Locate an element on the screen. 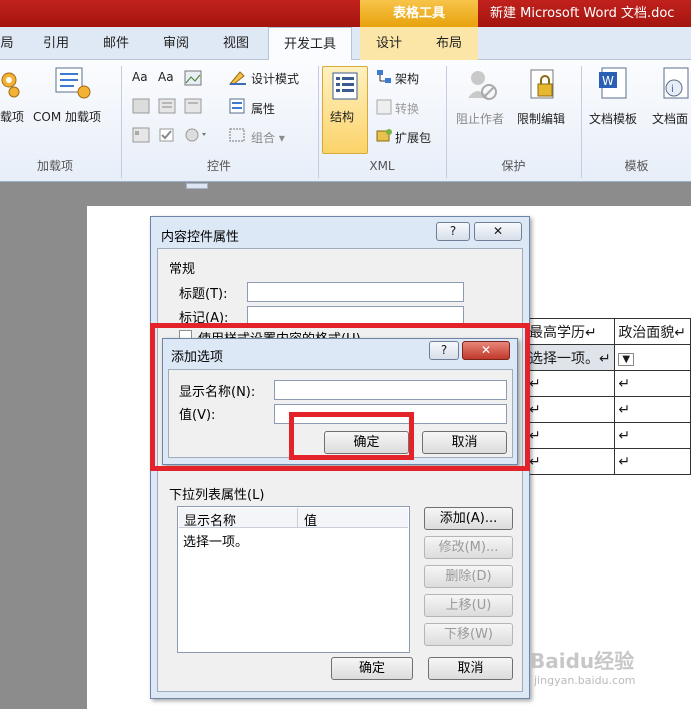  move-up-button: 上移(U) is located at coordinates (468, 605).